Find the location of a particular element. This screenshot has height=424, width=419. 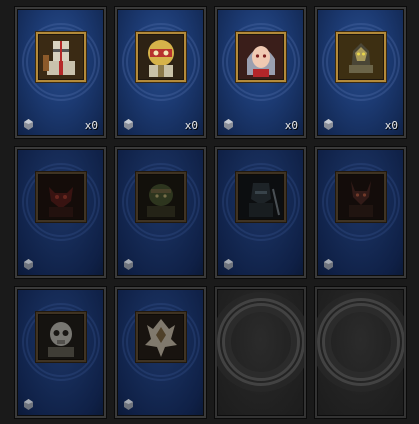

collection-card-2: x0 is located at coordinates (160, 72).